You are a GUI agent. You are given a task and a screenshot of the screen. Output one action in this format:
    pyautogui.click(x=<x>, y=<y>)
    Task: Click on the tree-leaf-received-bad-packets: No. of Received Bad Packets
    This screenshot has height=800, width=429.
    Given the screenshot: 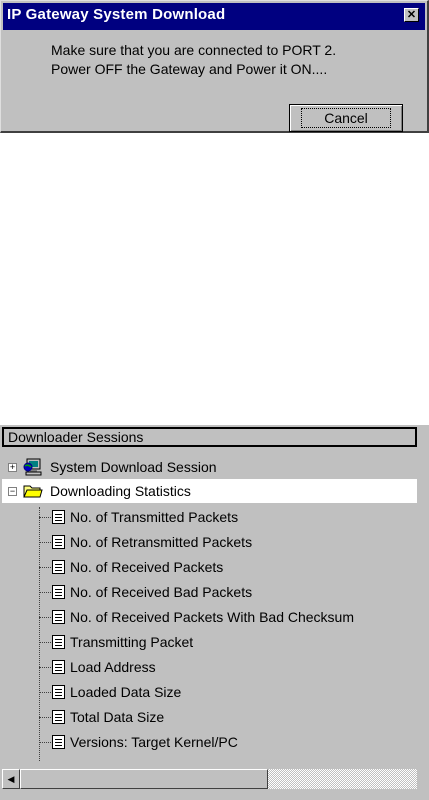 What is the action you would take?
    pyautogui.click(x=209, y=592)
    